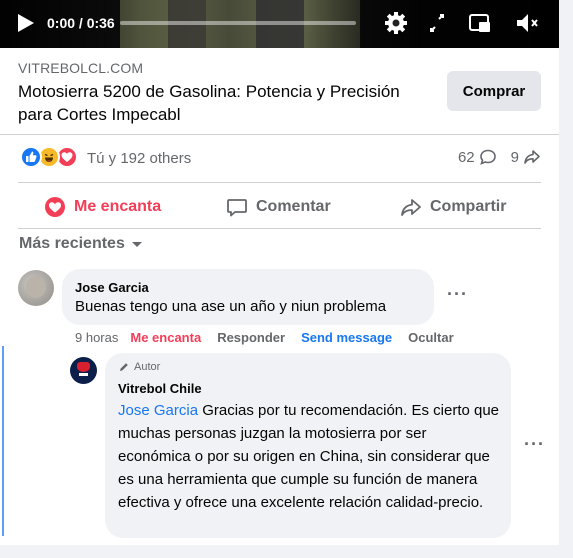  What do you see at coordinates (238, 23) in the screenshot?
I see `video-progress-bar` at bounding box center [238, 23].